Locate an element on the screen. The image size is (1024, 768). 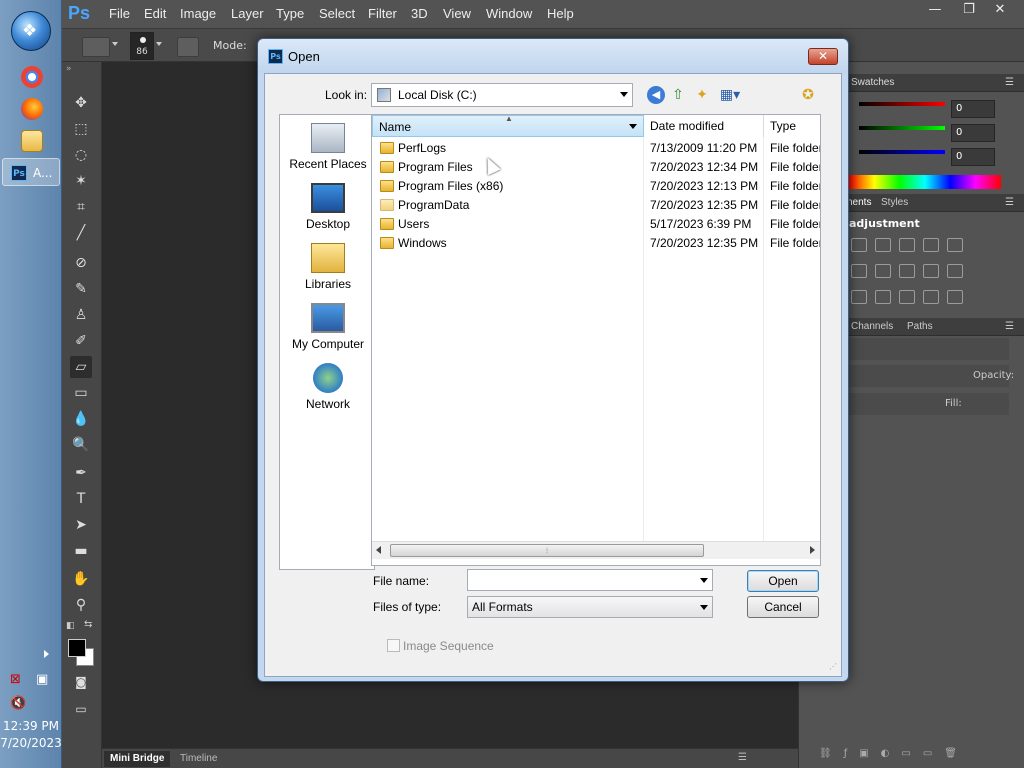
hue-saturation-icon is located at coordinates (859, 271).